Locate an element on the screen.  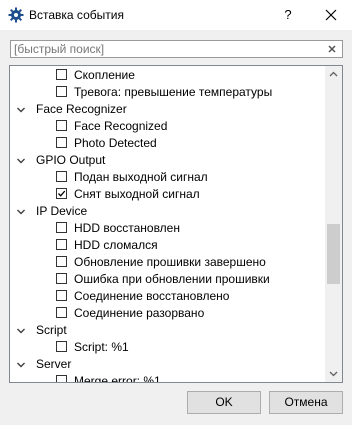
cancel-button: Отмена is located at coordinates (306, 402).